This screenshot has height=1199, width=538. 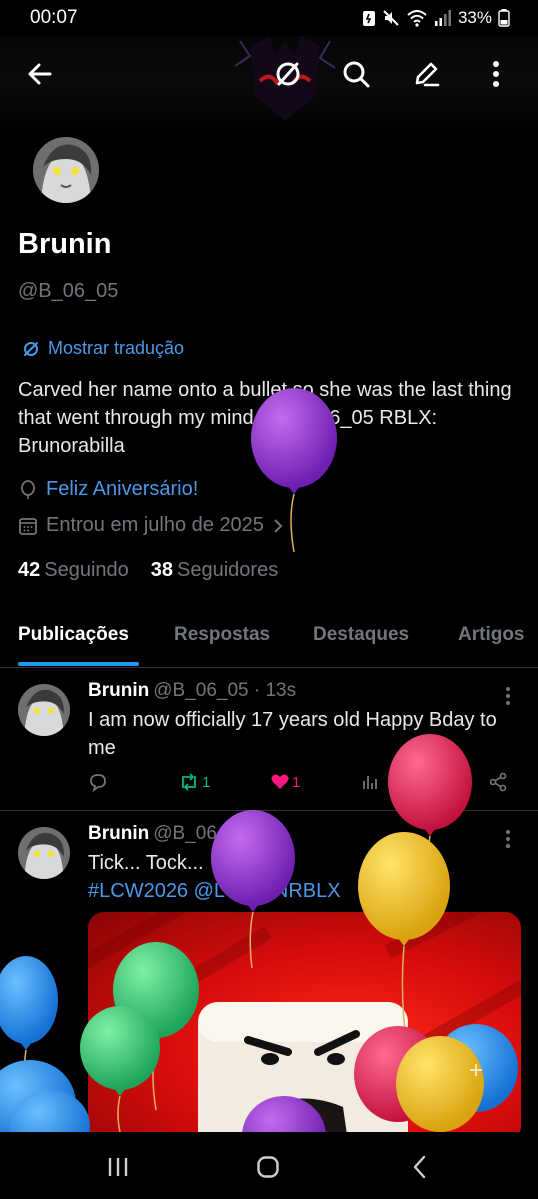 I want to click on profile-avatar, so click(x=66, y=170).